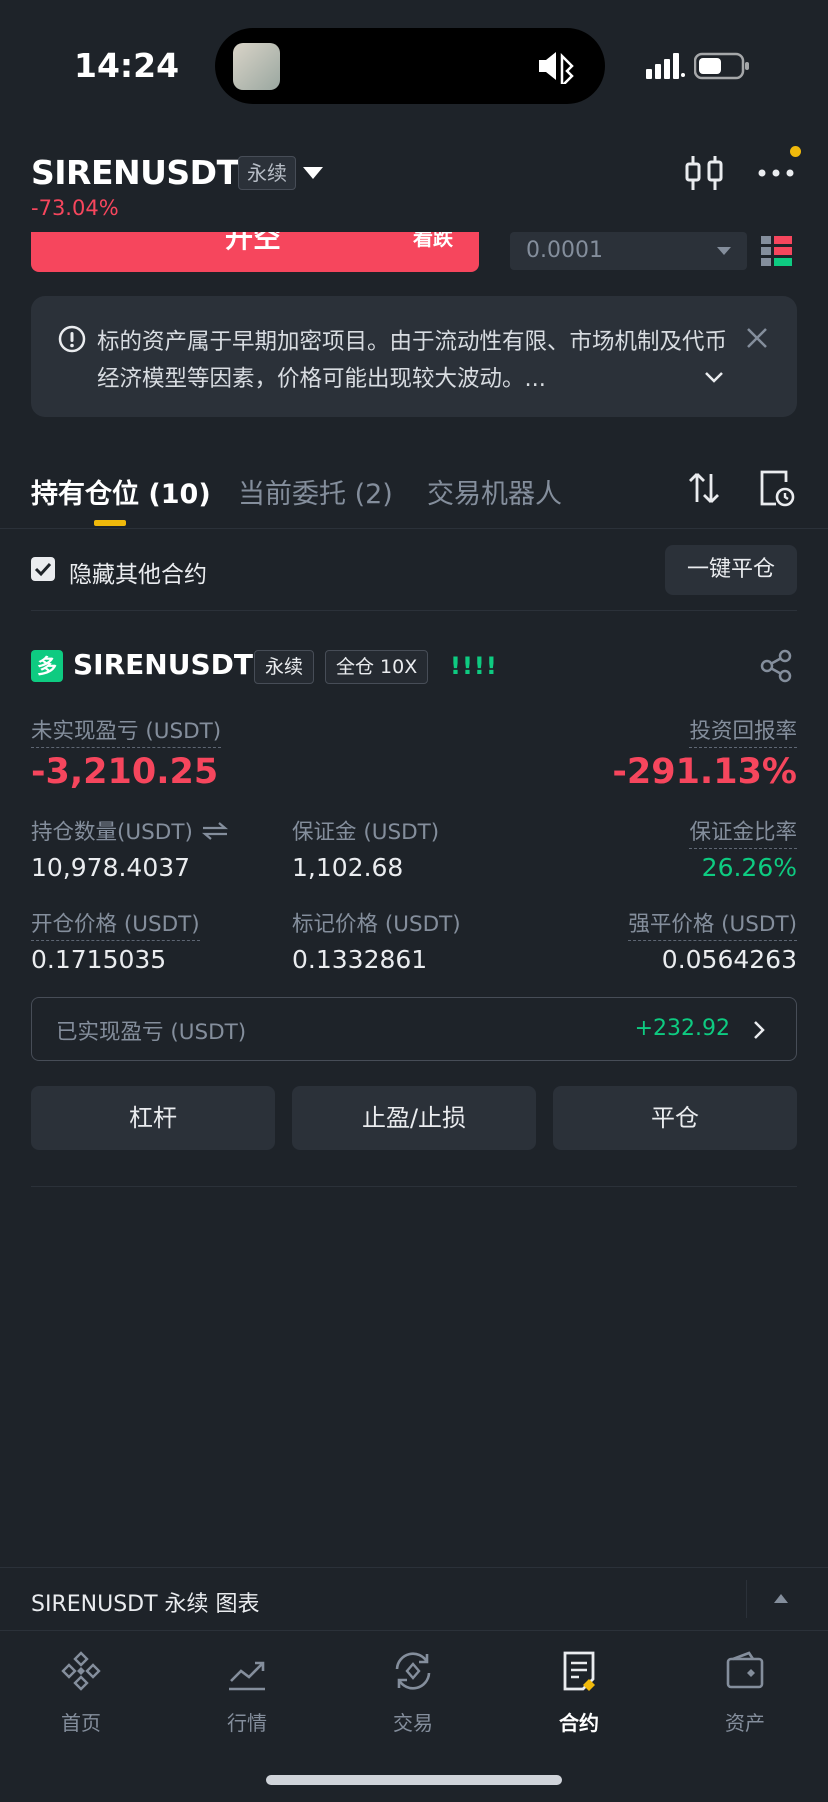 This screenshot has width=828, height=1802. I want to click on avatar, so click(256, 66).